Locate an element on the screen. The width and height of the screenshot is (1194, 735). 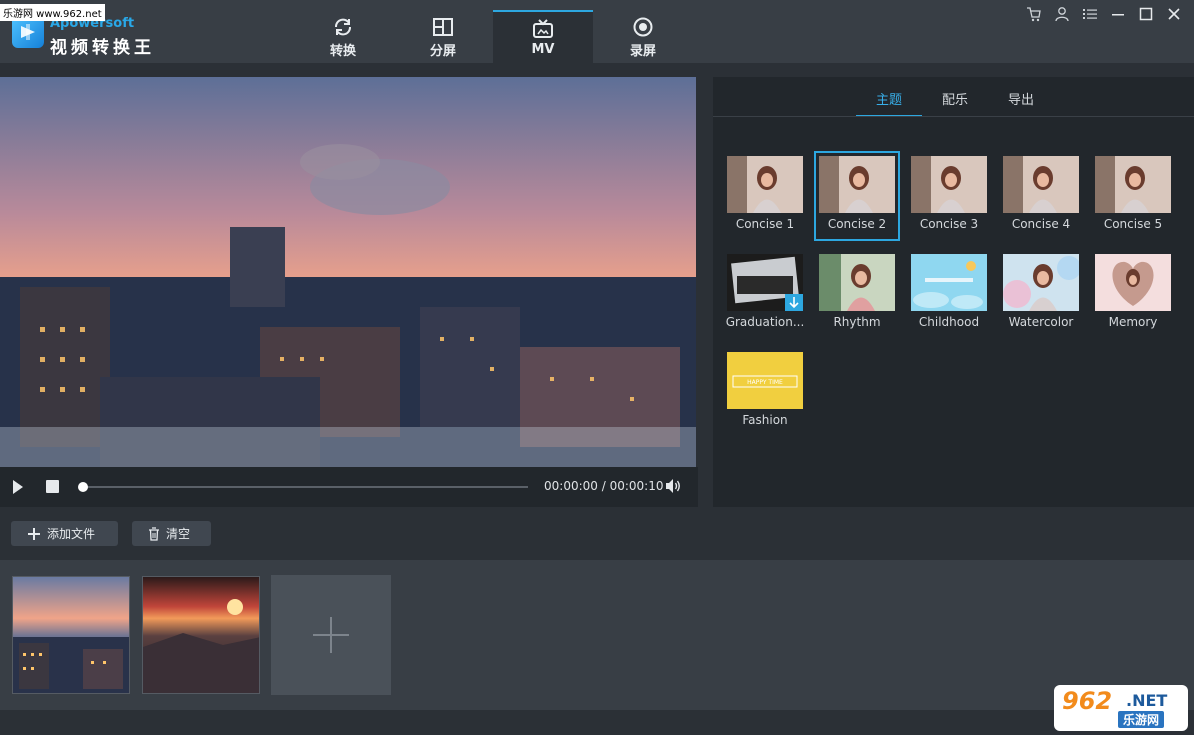
add-file-button: 添加文件 is located at coordinates (64, 533).